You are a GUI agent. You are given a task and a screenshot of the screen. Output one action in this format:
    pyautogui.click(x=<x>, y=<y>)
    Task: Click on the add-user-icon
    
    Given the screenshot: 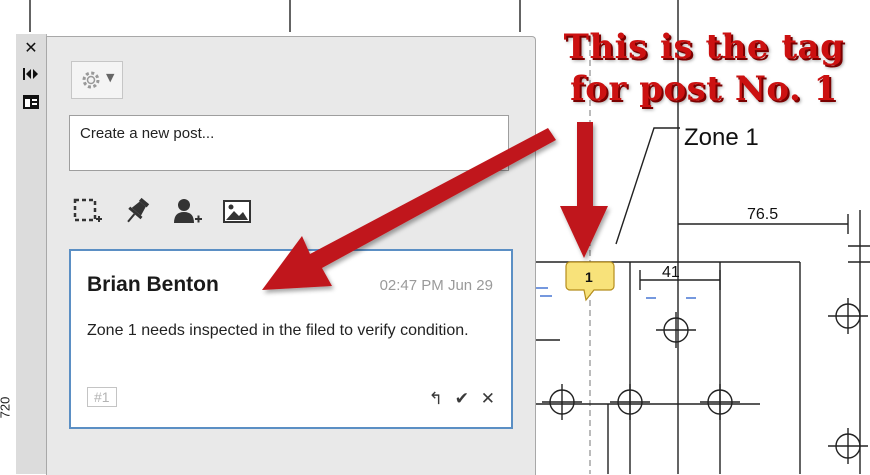 What is the action you would take?
    pyautogui.click(x=187, y=211)
    